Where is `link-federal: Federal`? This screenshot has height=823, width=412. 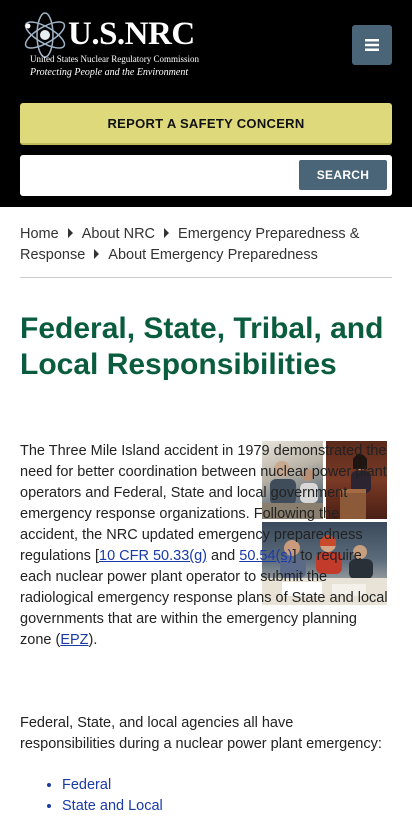
link-federal: Federal is located at coordinates (86, 785).